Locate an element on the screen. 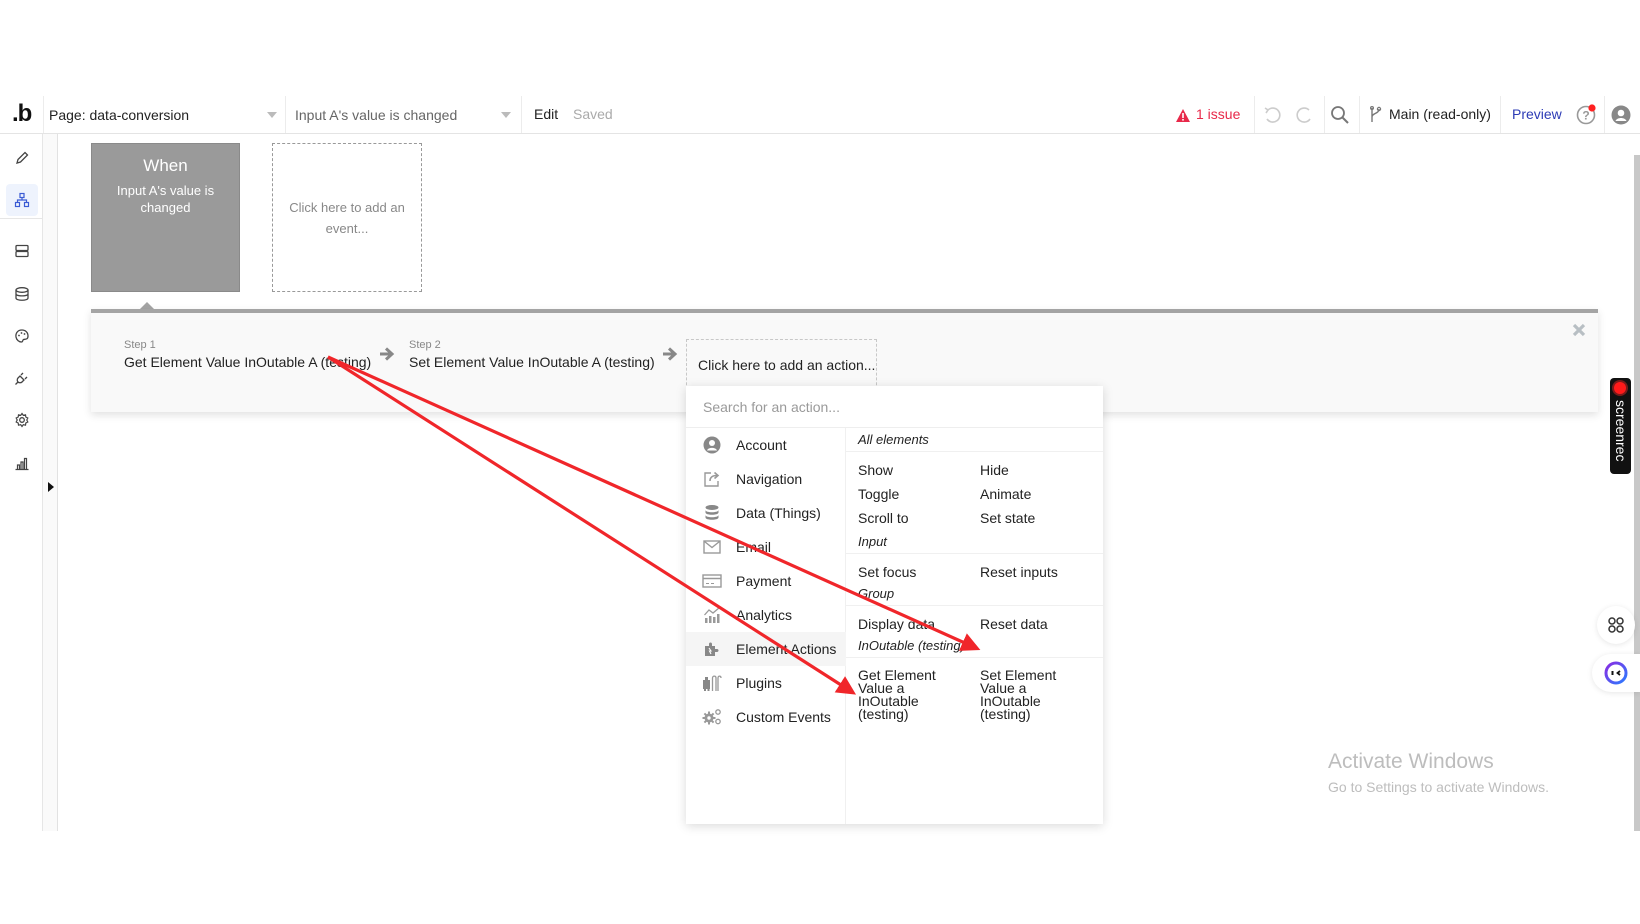 The width and height of the screenshot is (1640, 924). record-icon is located at coordinates (1620, 388).